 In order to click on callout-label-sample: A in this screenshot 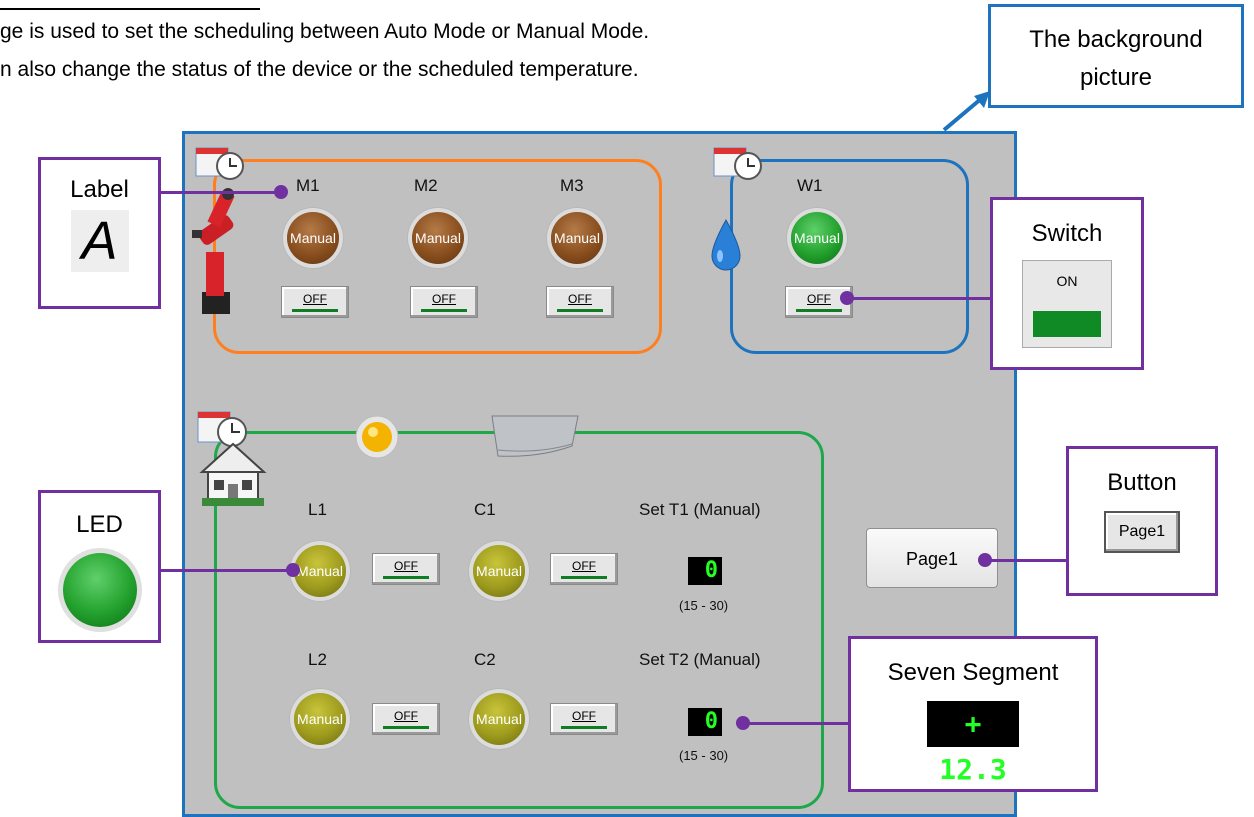, I will do `click(99, 241)`.